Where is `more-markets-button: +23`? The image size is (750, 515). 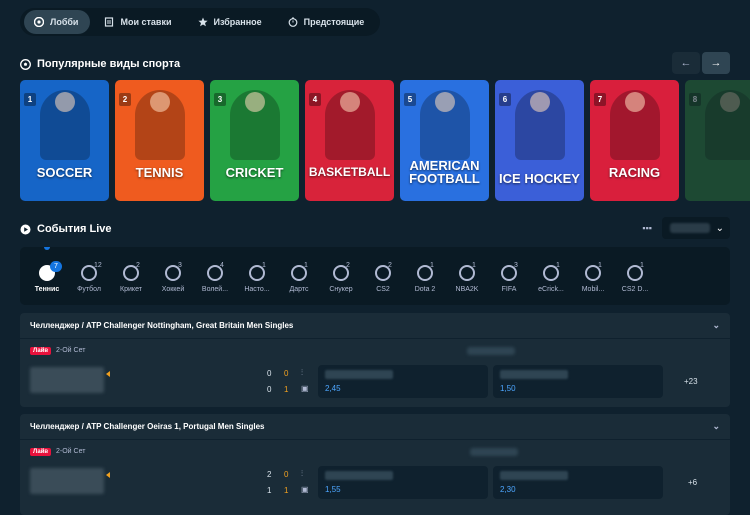 more-markets-button: +23 is located at coordinates (691, 381).